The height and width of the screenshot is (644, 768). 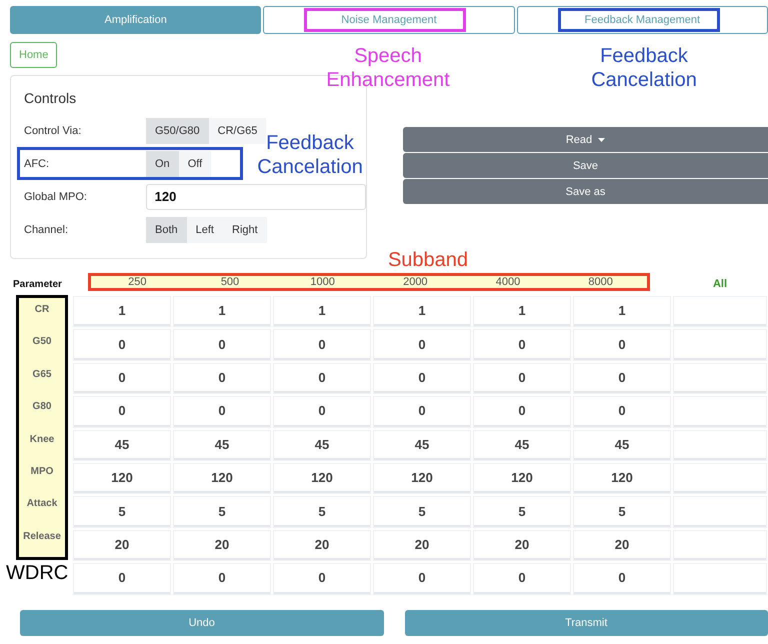 I want to click on dropdown-button: Read, so click(x=585, y=139).